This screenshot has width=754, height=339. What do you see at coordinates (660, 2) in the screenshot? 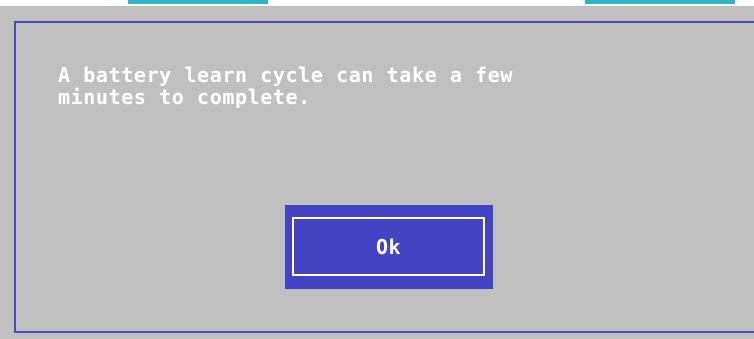
I see `top-tab-right` at bounding box center [660, 2].